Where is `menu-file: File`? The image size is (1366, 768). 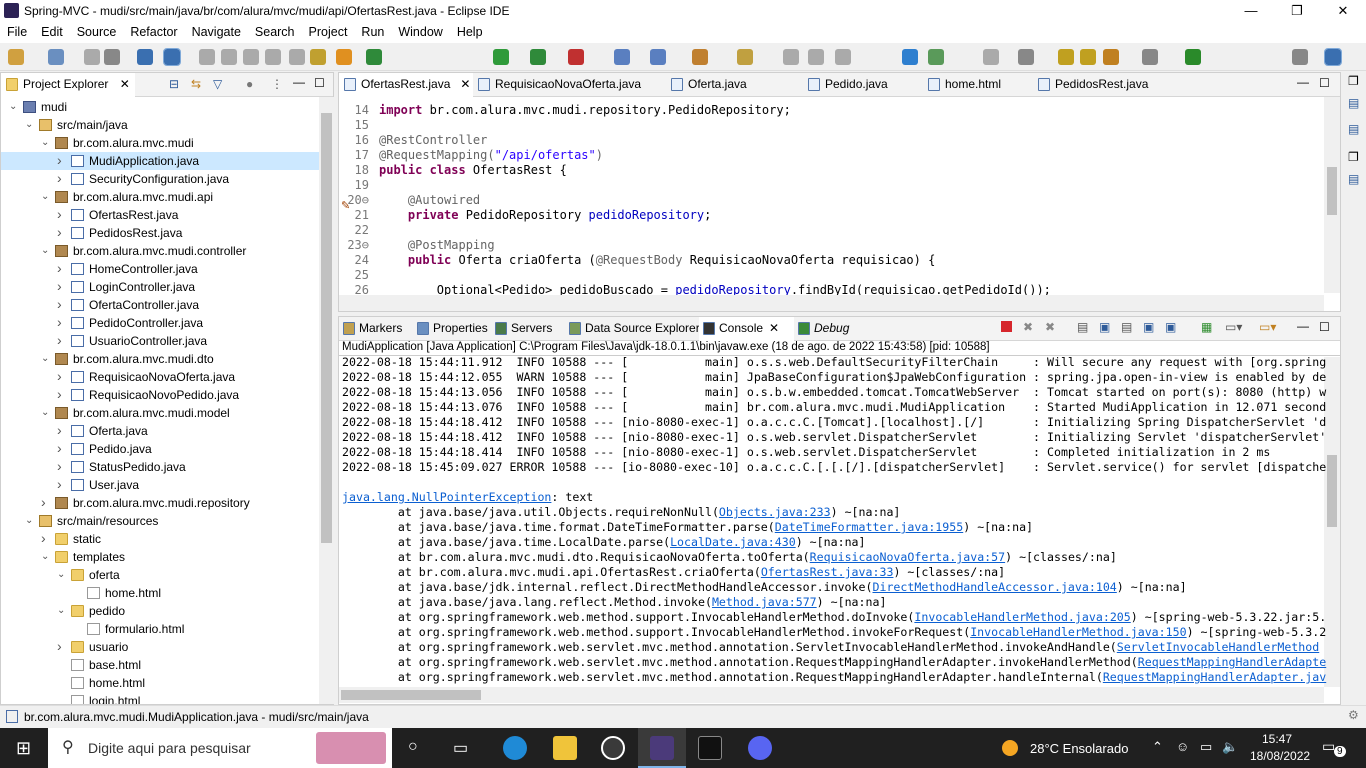
menu-file: File is located at coordinates (17, 30).